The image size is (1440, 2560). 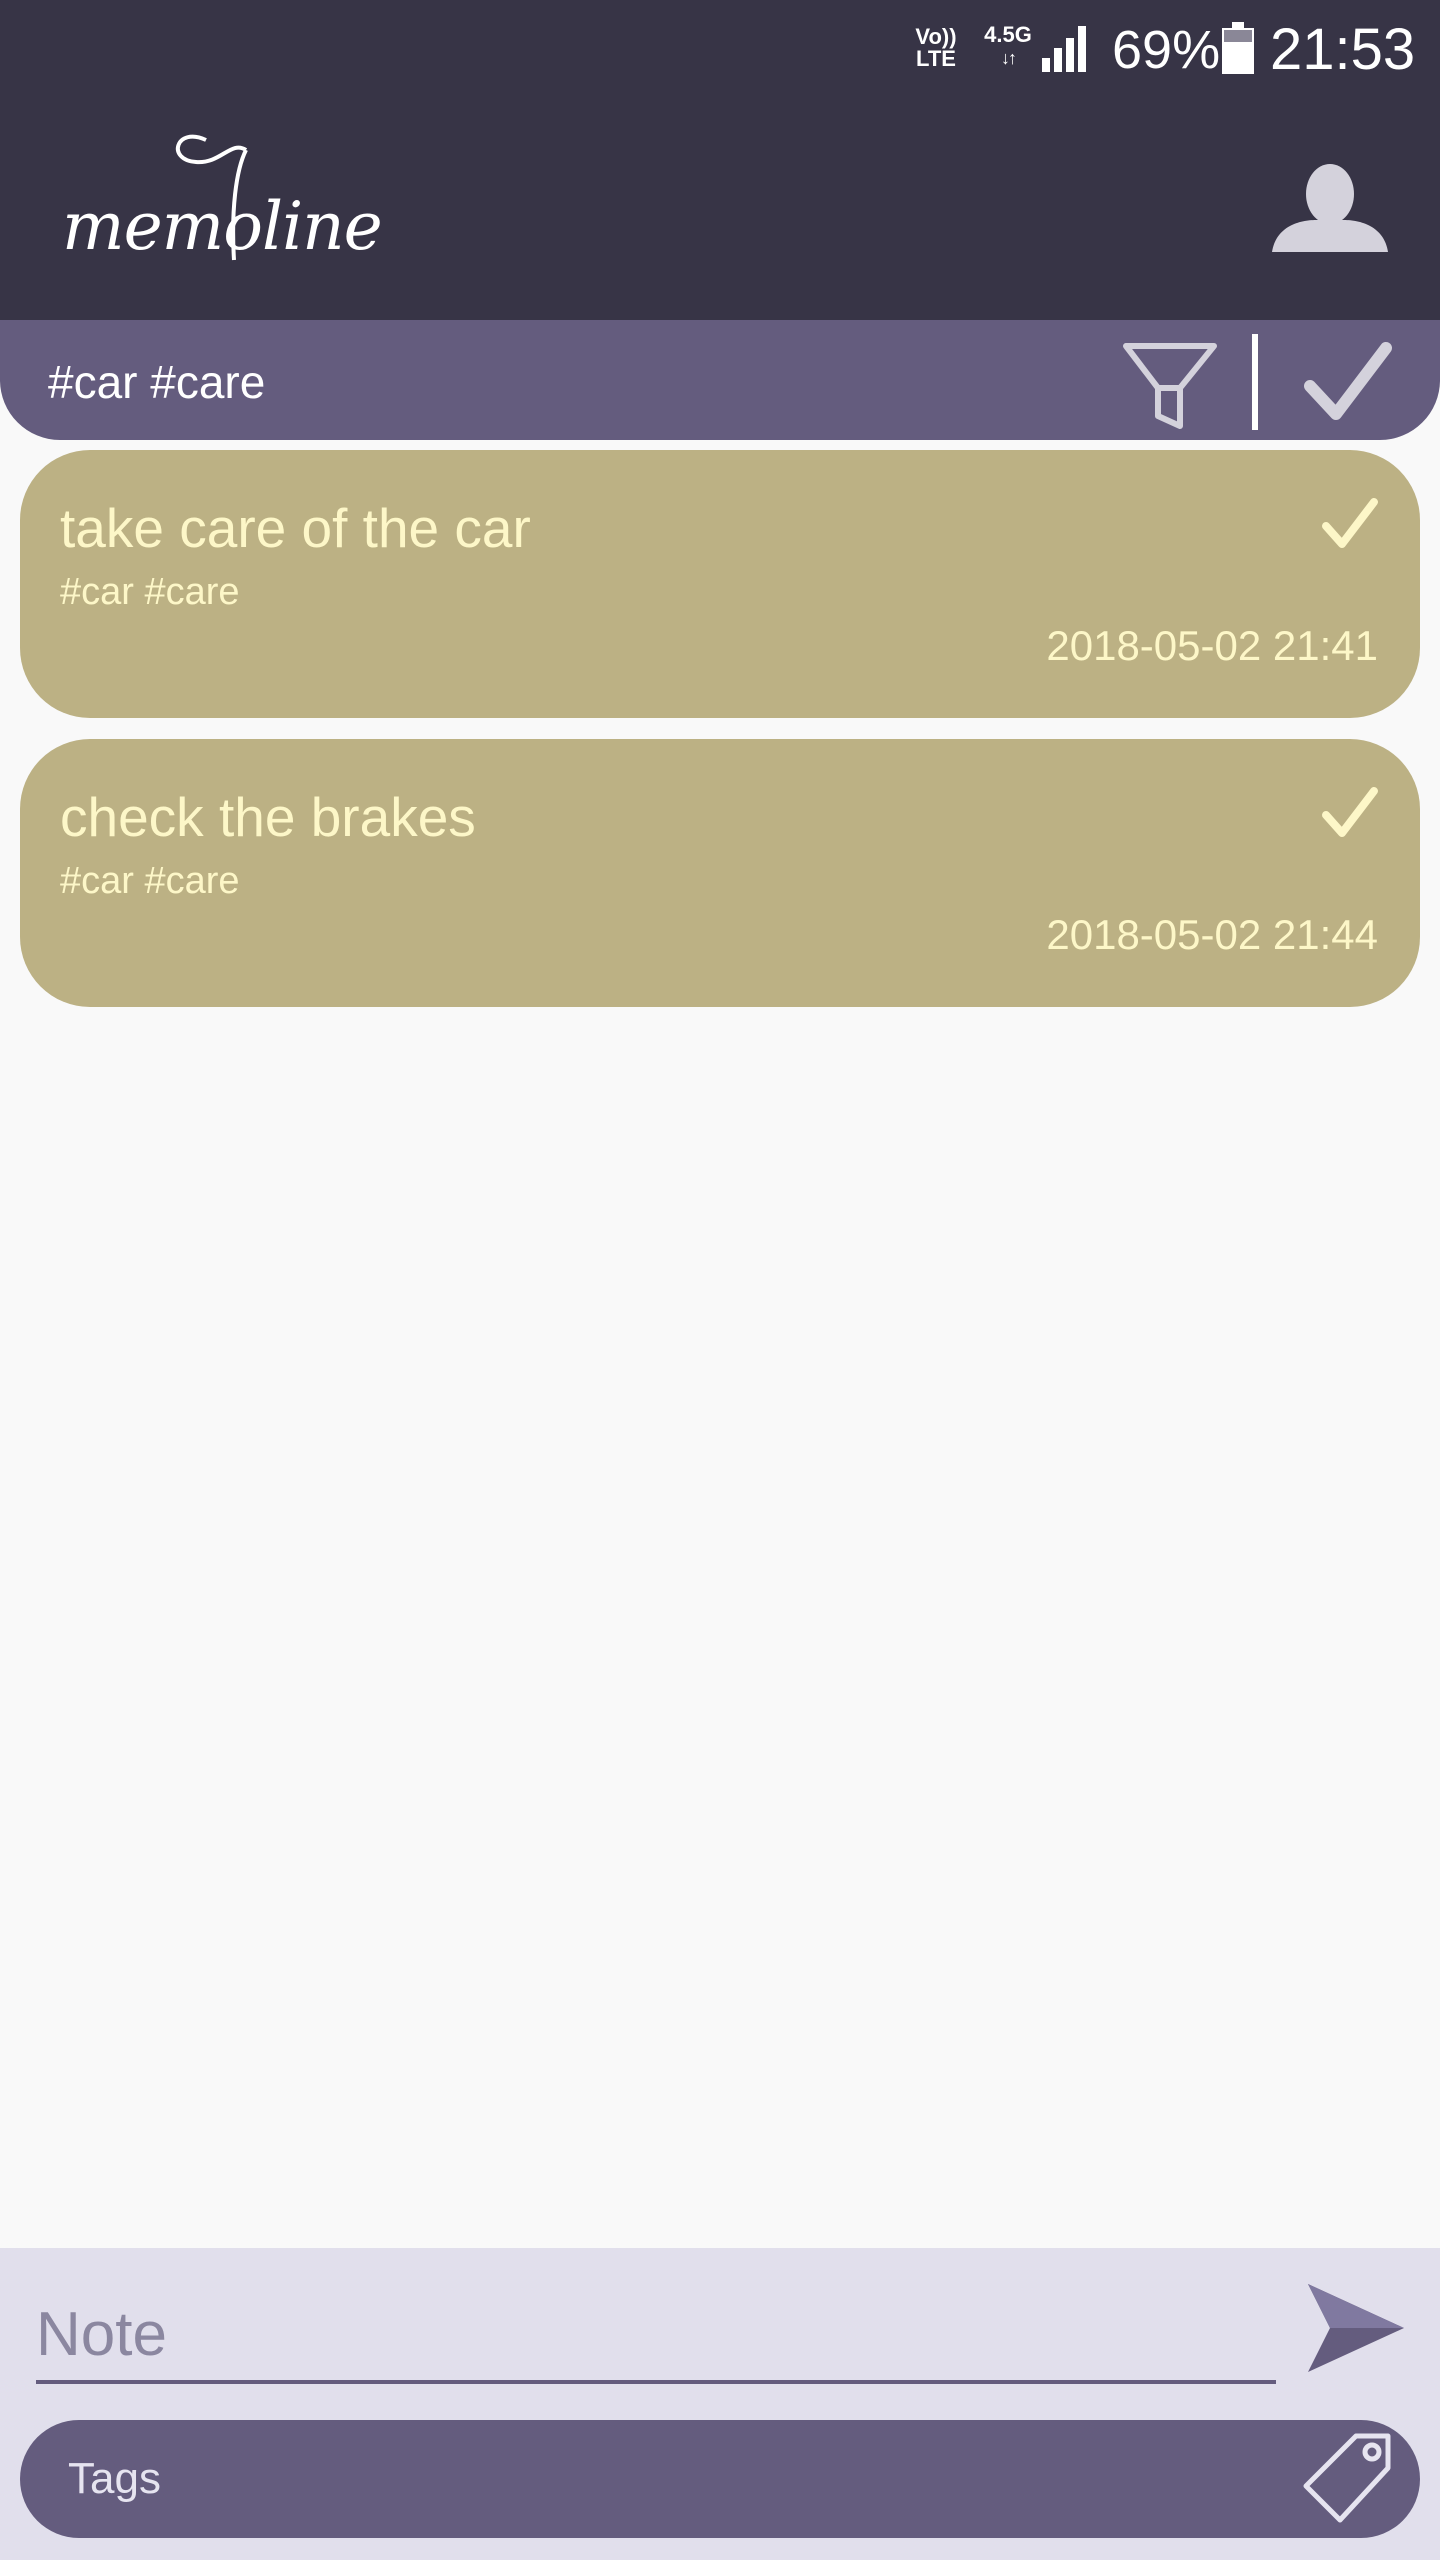 I want to click on note-input, so click(x=656, y=2336).